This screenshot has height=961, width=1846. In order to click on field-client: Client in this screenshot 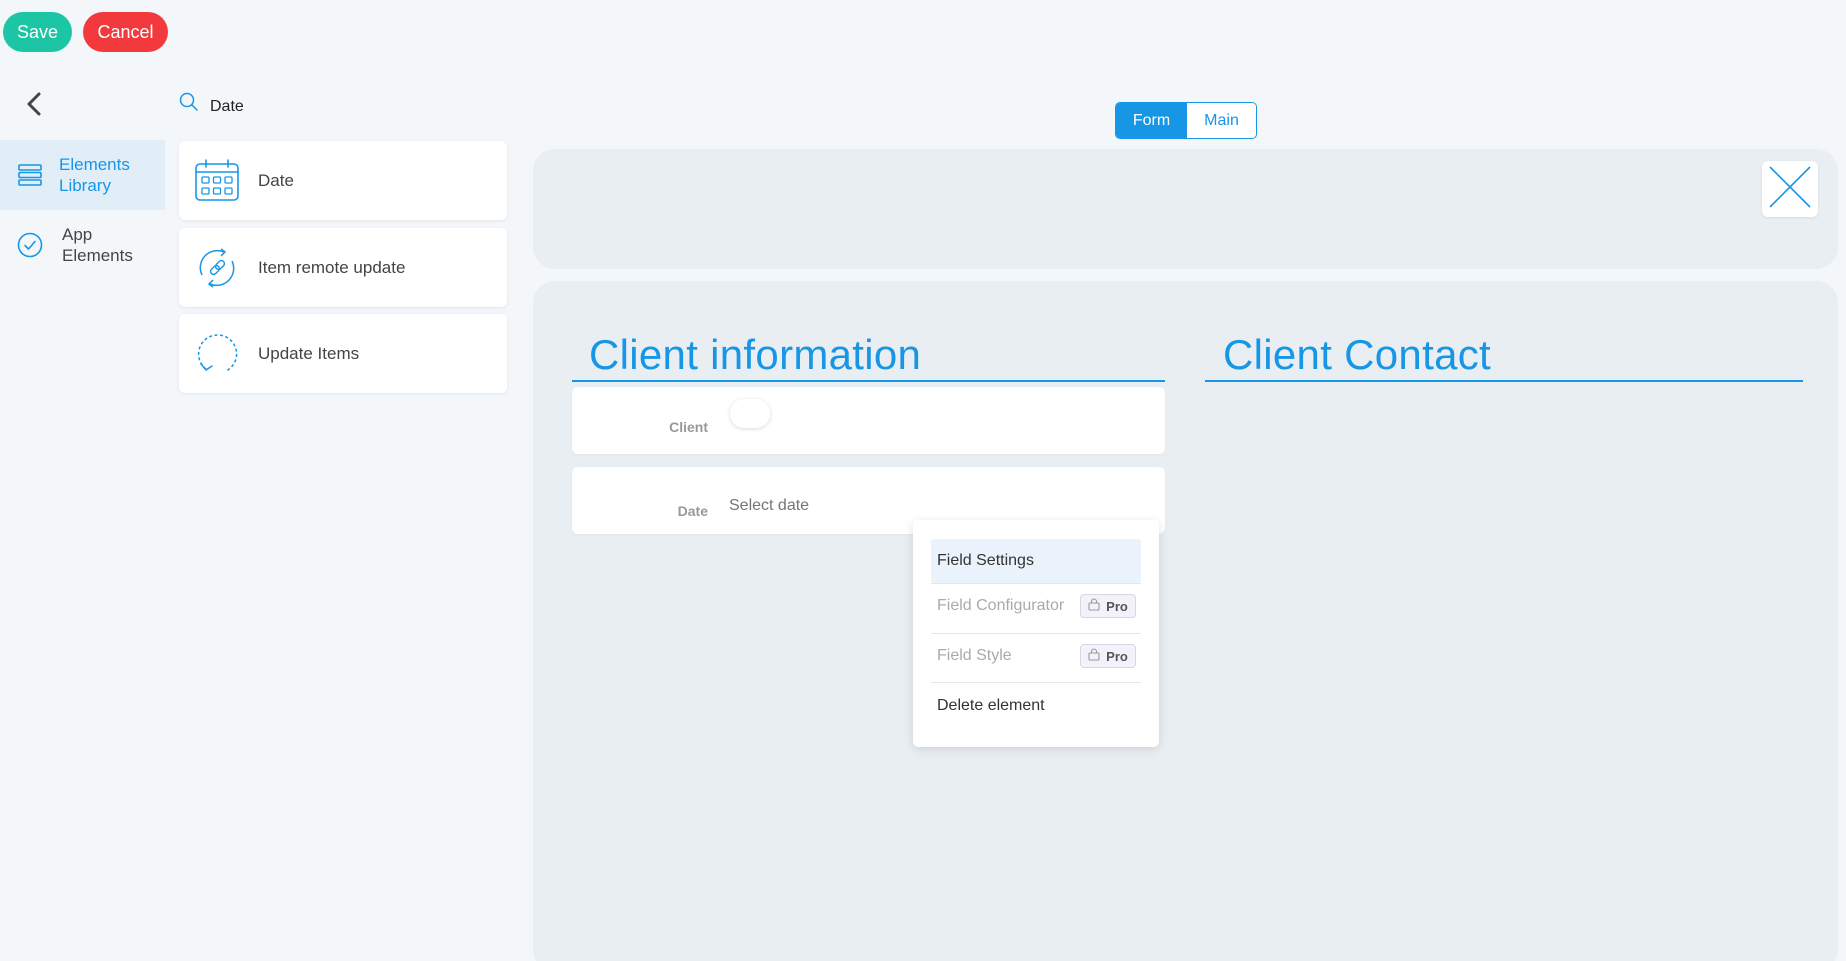, I will do `click(868, 420)`.